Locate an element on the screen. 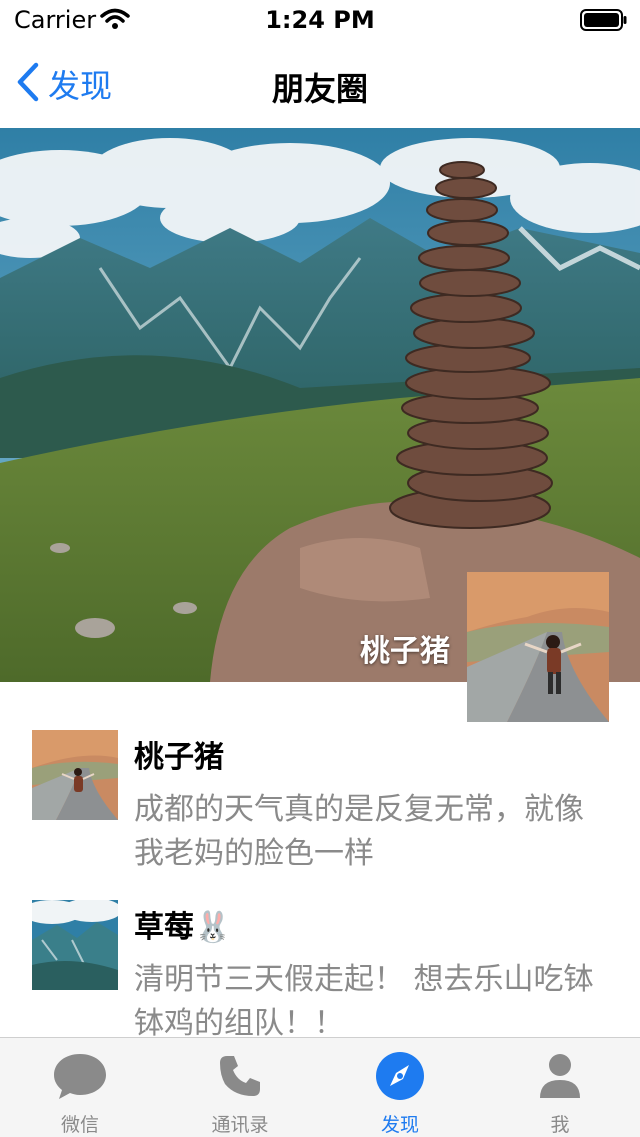 Image resolution: width=640 pixels, height=1137 pixels. page-title: 朋友圈 is located at coordinates (319, 89).